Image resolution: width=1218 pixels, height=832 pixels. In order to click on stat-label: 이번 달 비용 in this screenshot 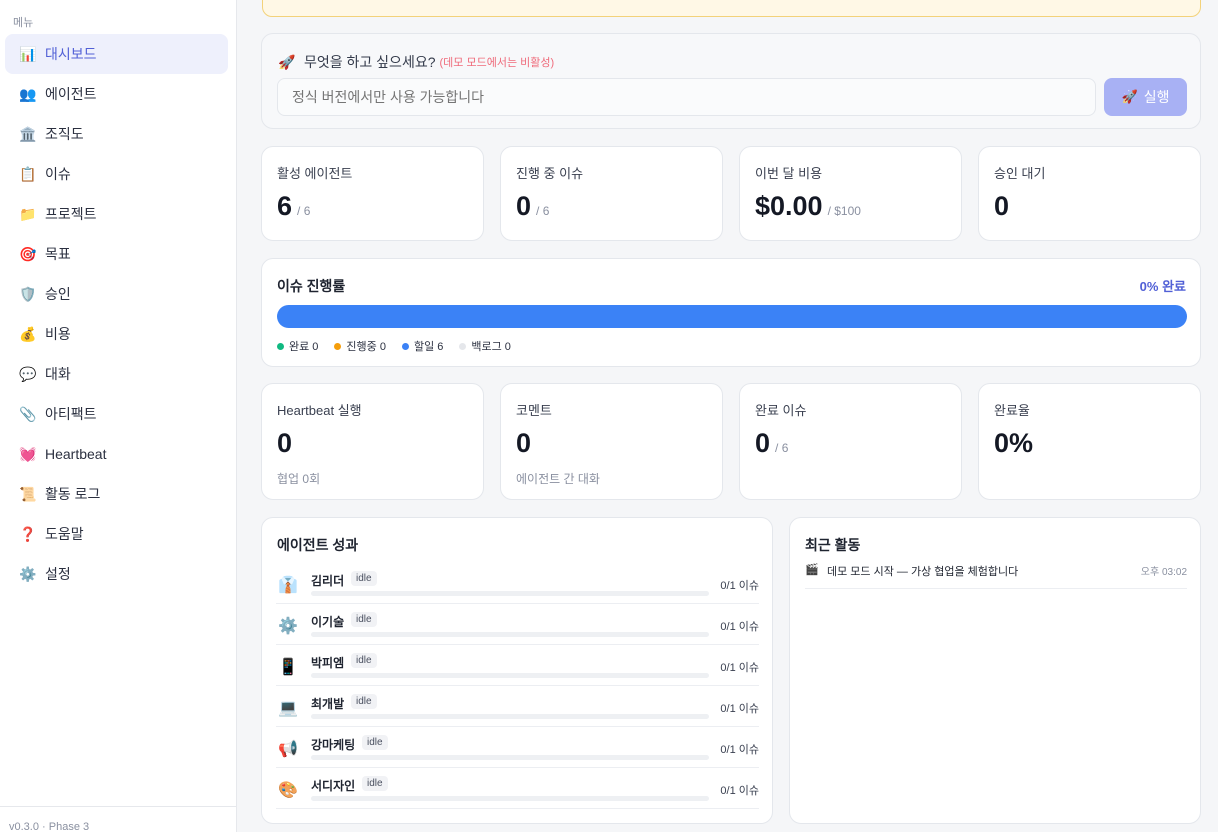, I will do `click(789, 173)`.